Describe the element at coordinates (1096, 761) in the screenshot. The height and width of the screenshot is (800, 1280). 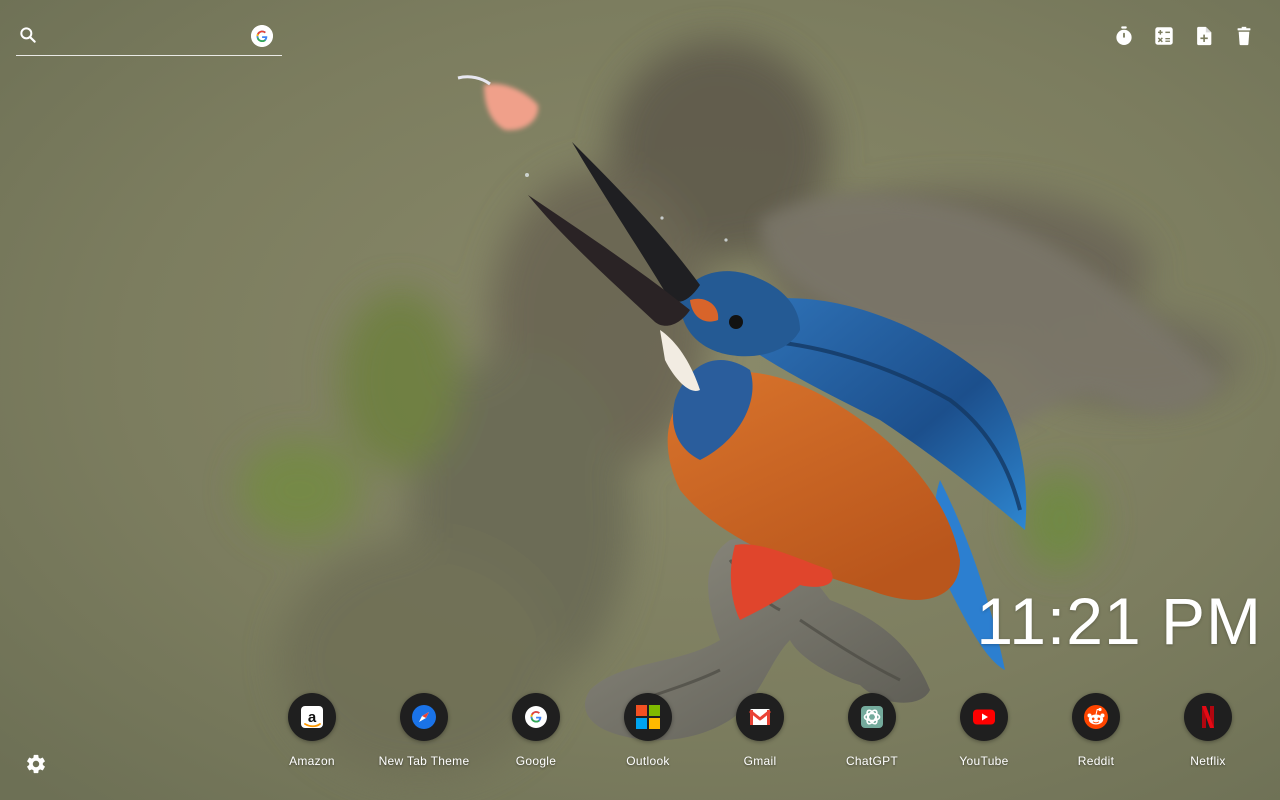
I see `shortcut-label: Reddit` at that location.